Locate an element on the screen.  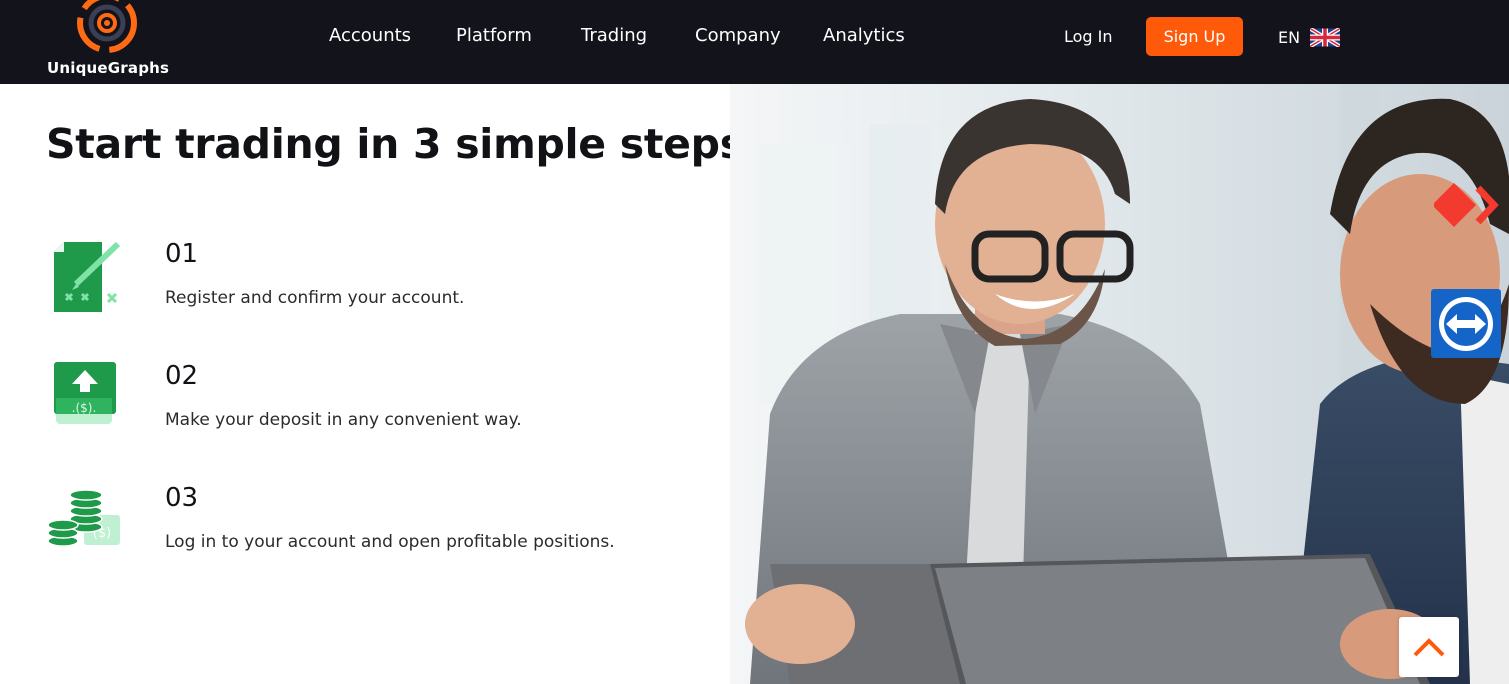
nav-analytics: Analytics is located at coordinates (864, 35).